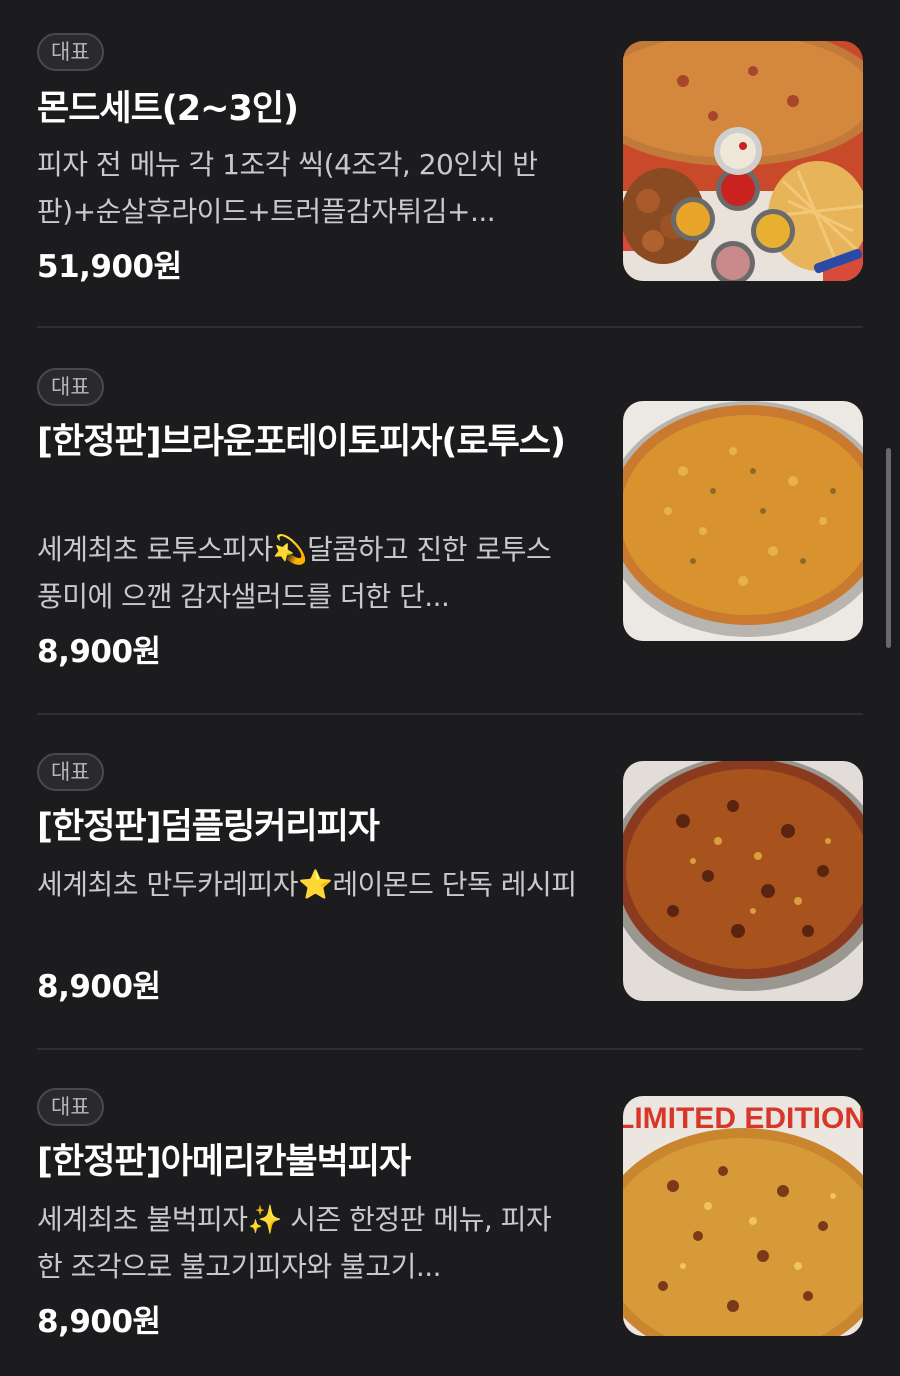  What do you see at coordinates (743, 881) in the screenshot?
I see `curry-pizza-photo-icon` at bounding box center [743, 881].